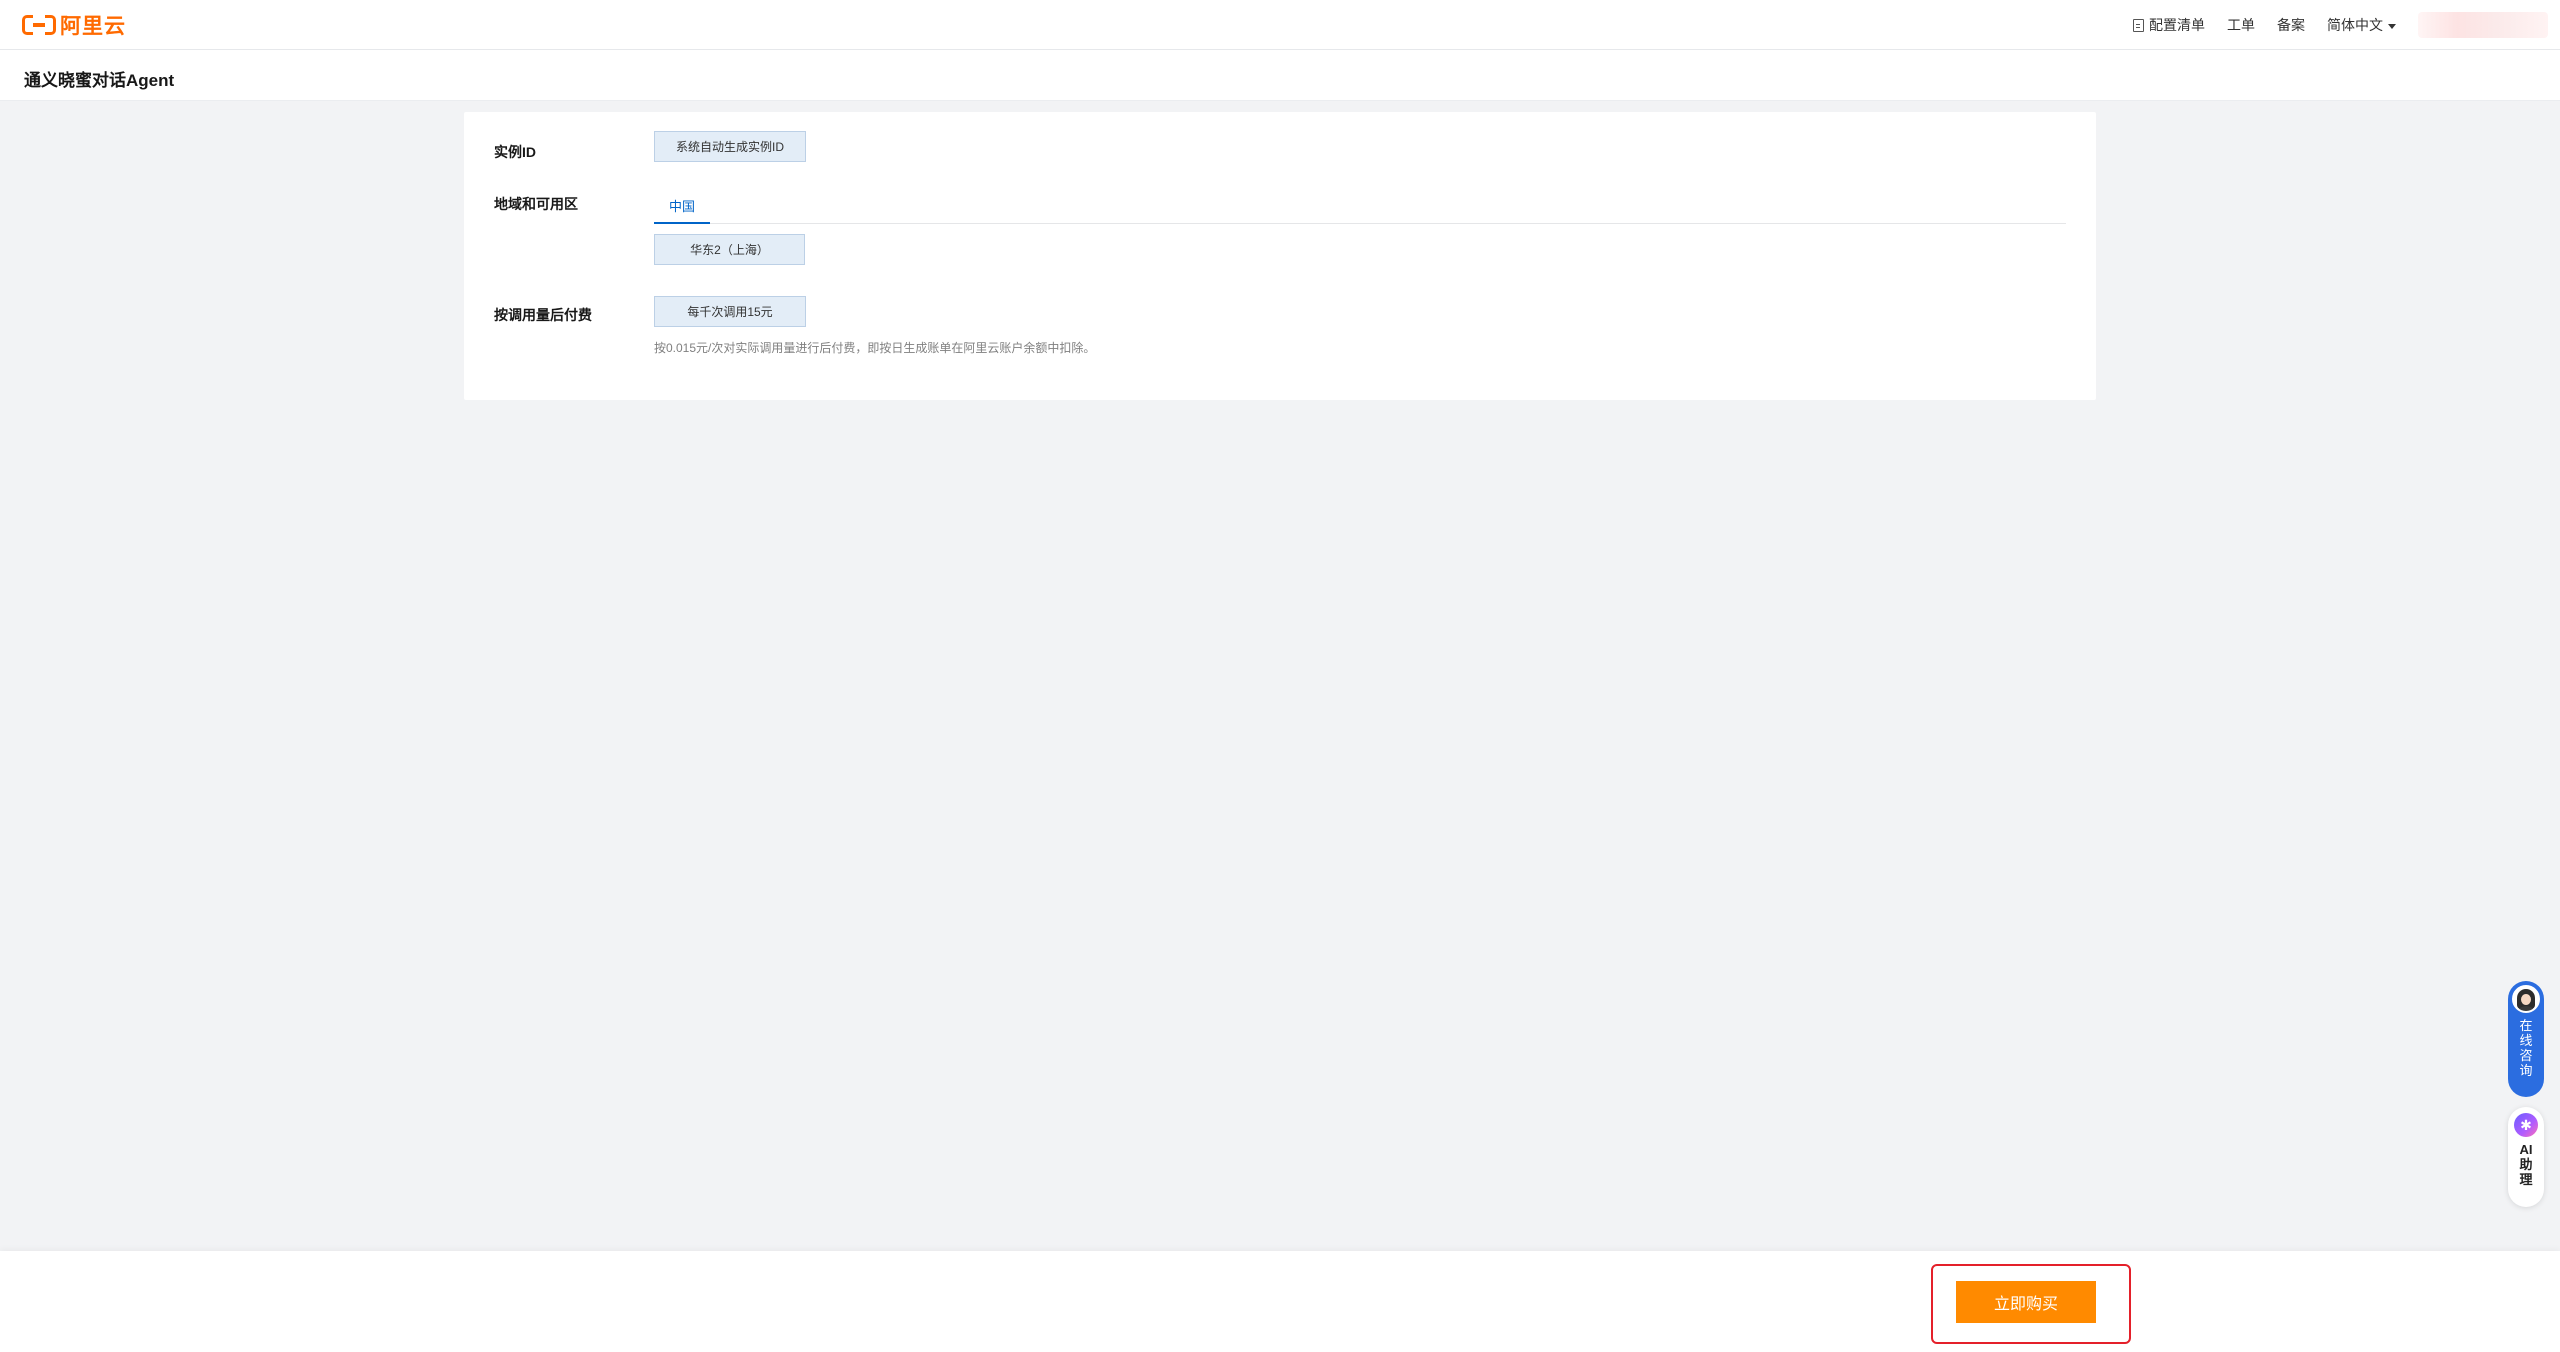  I want to click on config-list-label: 配置清单, so click(2177, 25).